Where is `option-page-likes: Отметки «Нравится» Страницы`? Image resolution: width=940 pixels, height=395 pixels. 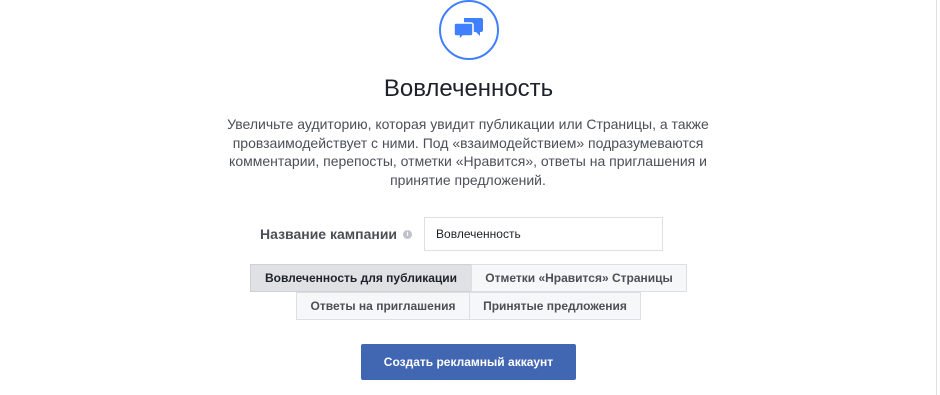
option-page-likes: Отметки «Нравится» Страницы is located at coordinates (579, 278).